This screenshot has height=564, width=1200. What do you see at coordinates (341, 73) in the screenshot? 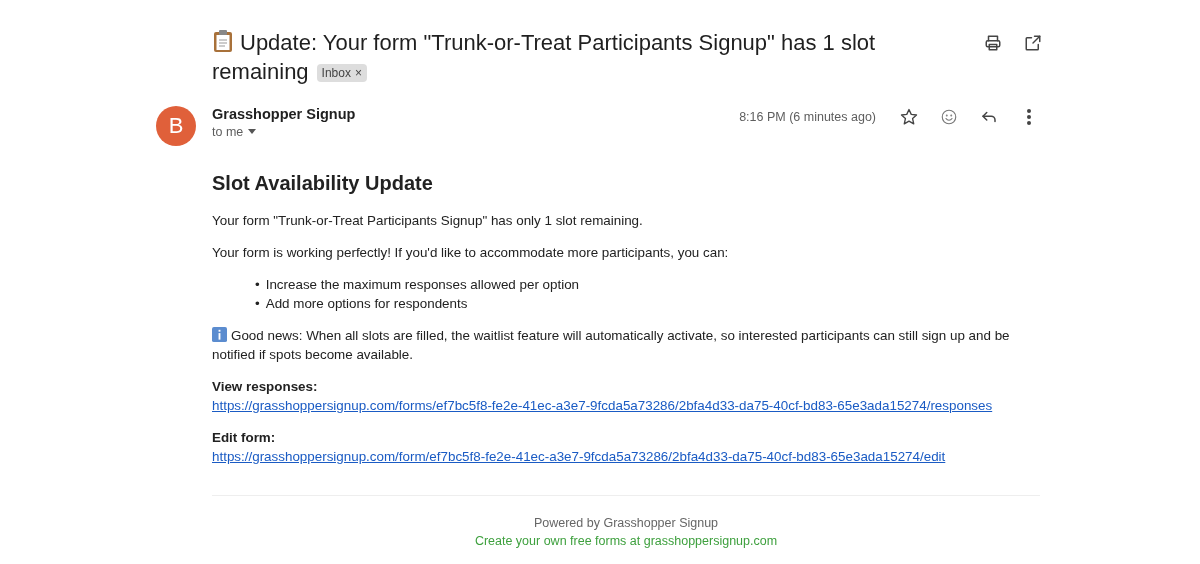
I see `inbox-label: Inbox ×` at bounding box center [341, 73].